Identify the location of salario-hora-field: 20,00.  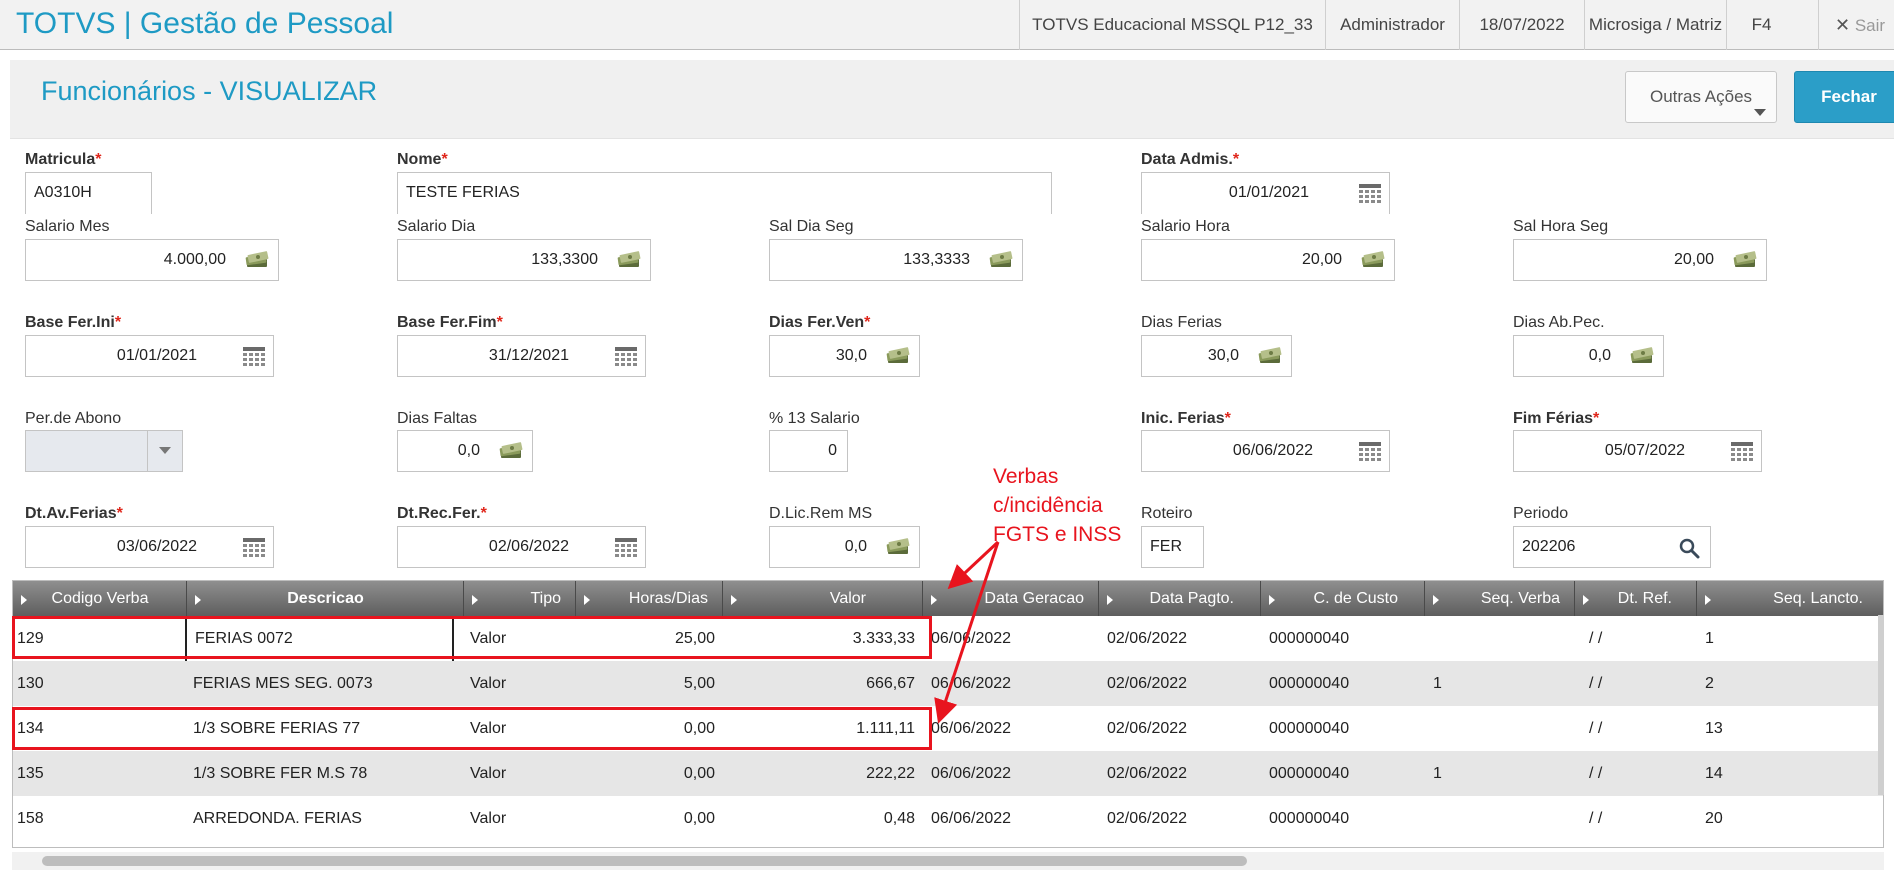
(1268, 260).